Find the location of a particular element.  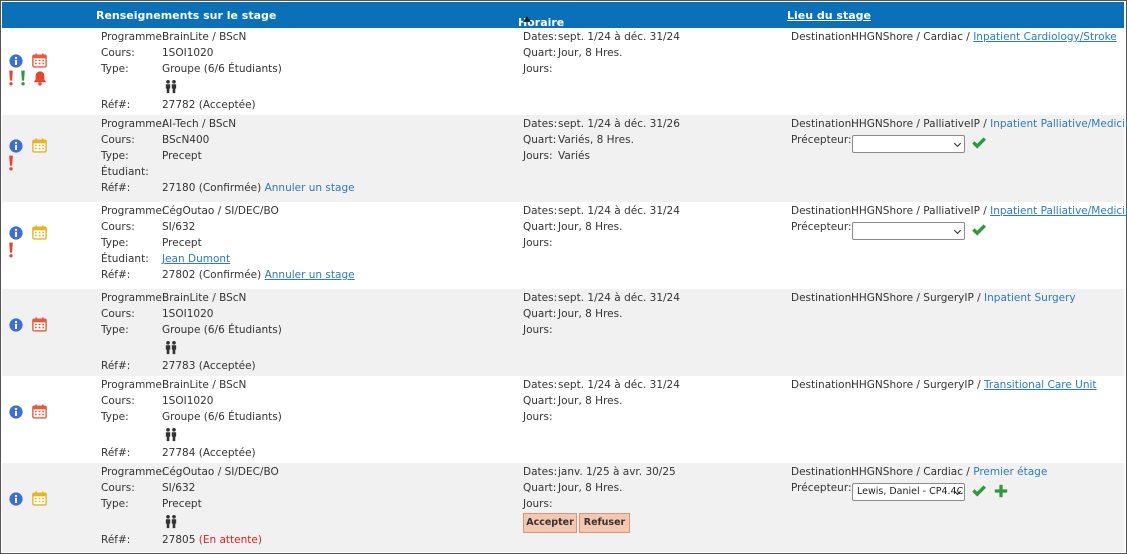

preceptor-select: Lewis, Daniel - CP4.4C is located at coordinates (908, 492).